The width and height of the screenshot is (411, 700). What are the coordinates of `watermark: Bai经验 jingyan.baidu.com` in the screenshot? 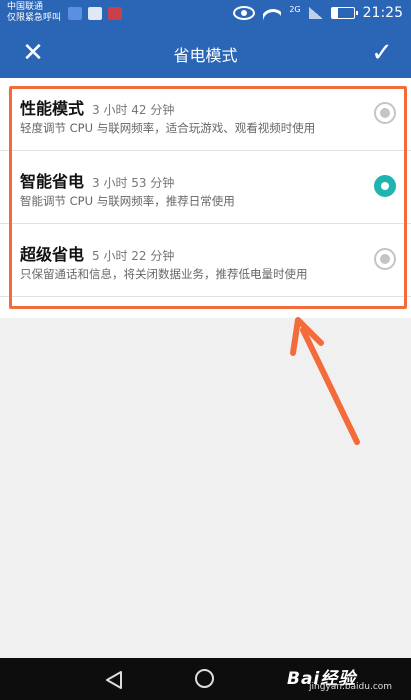 It's located at (346, 680).